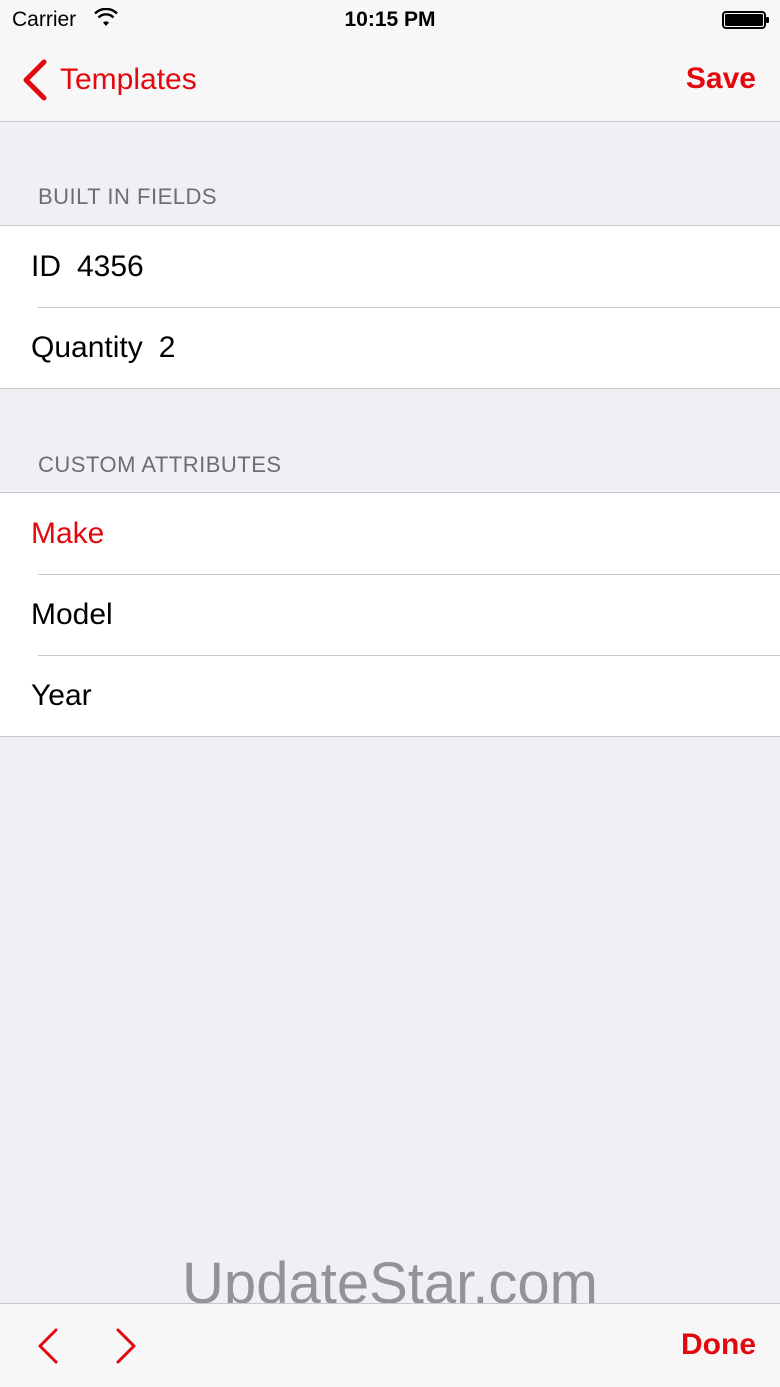 This screenshot has height=1387, width=780. I want to click on field-row-id: ID 4356, so click(390, 266).